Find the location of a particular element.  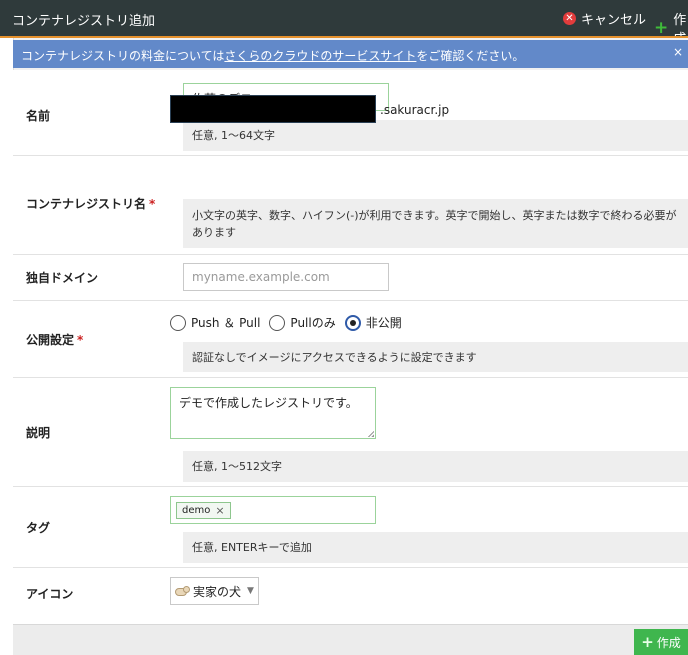

description-label: 説明 is located at coordinates (38, 433).